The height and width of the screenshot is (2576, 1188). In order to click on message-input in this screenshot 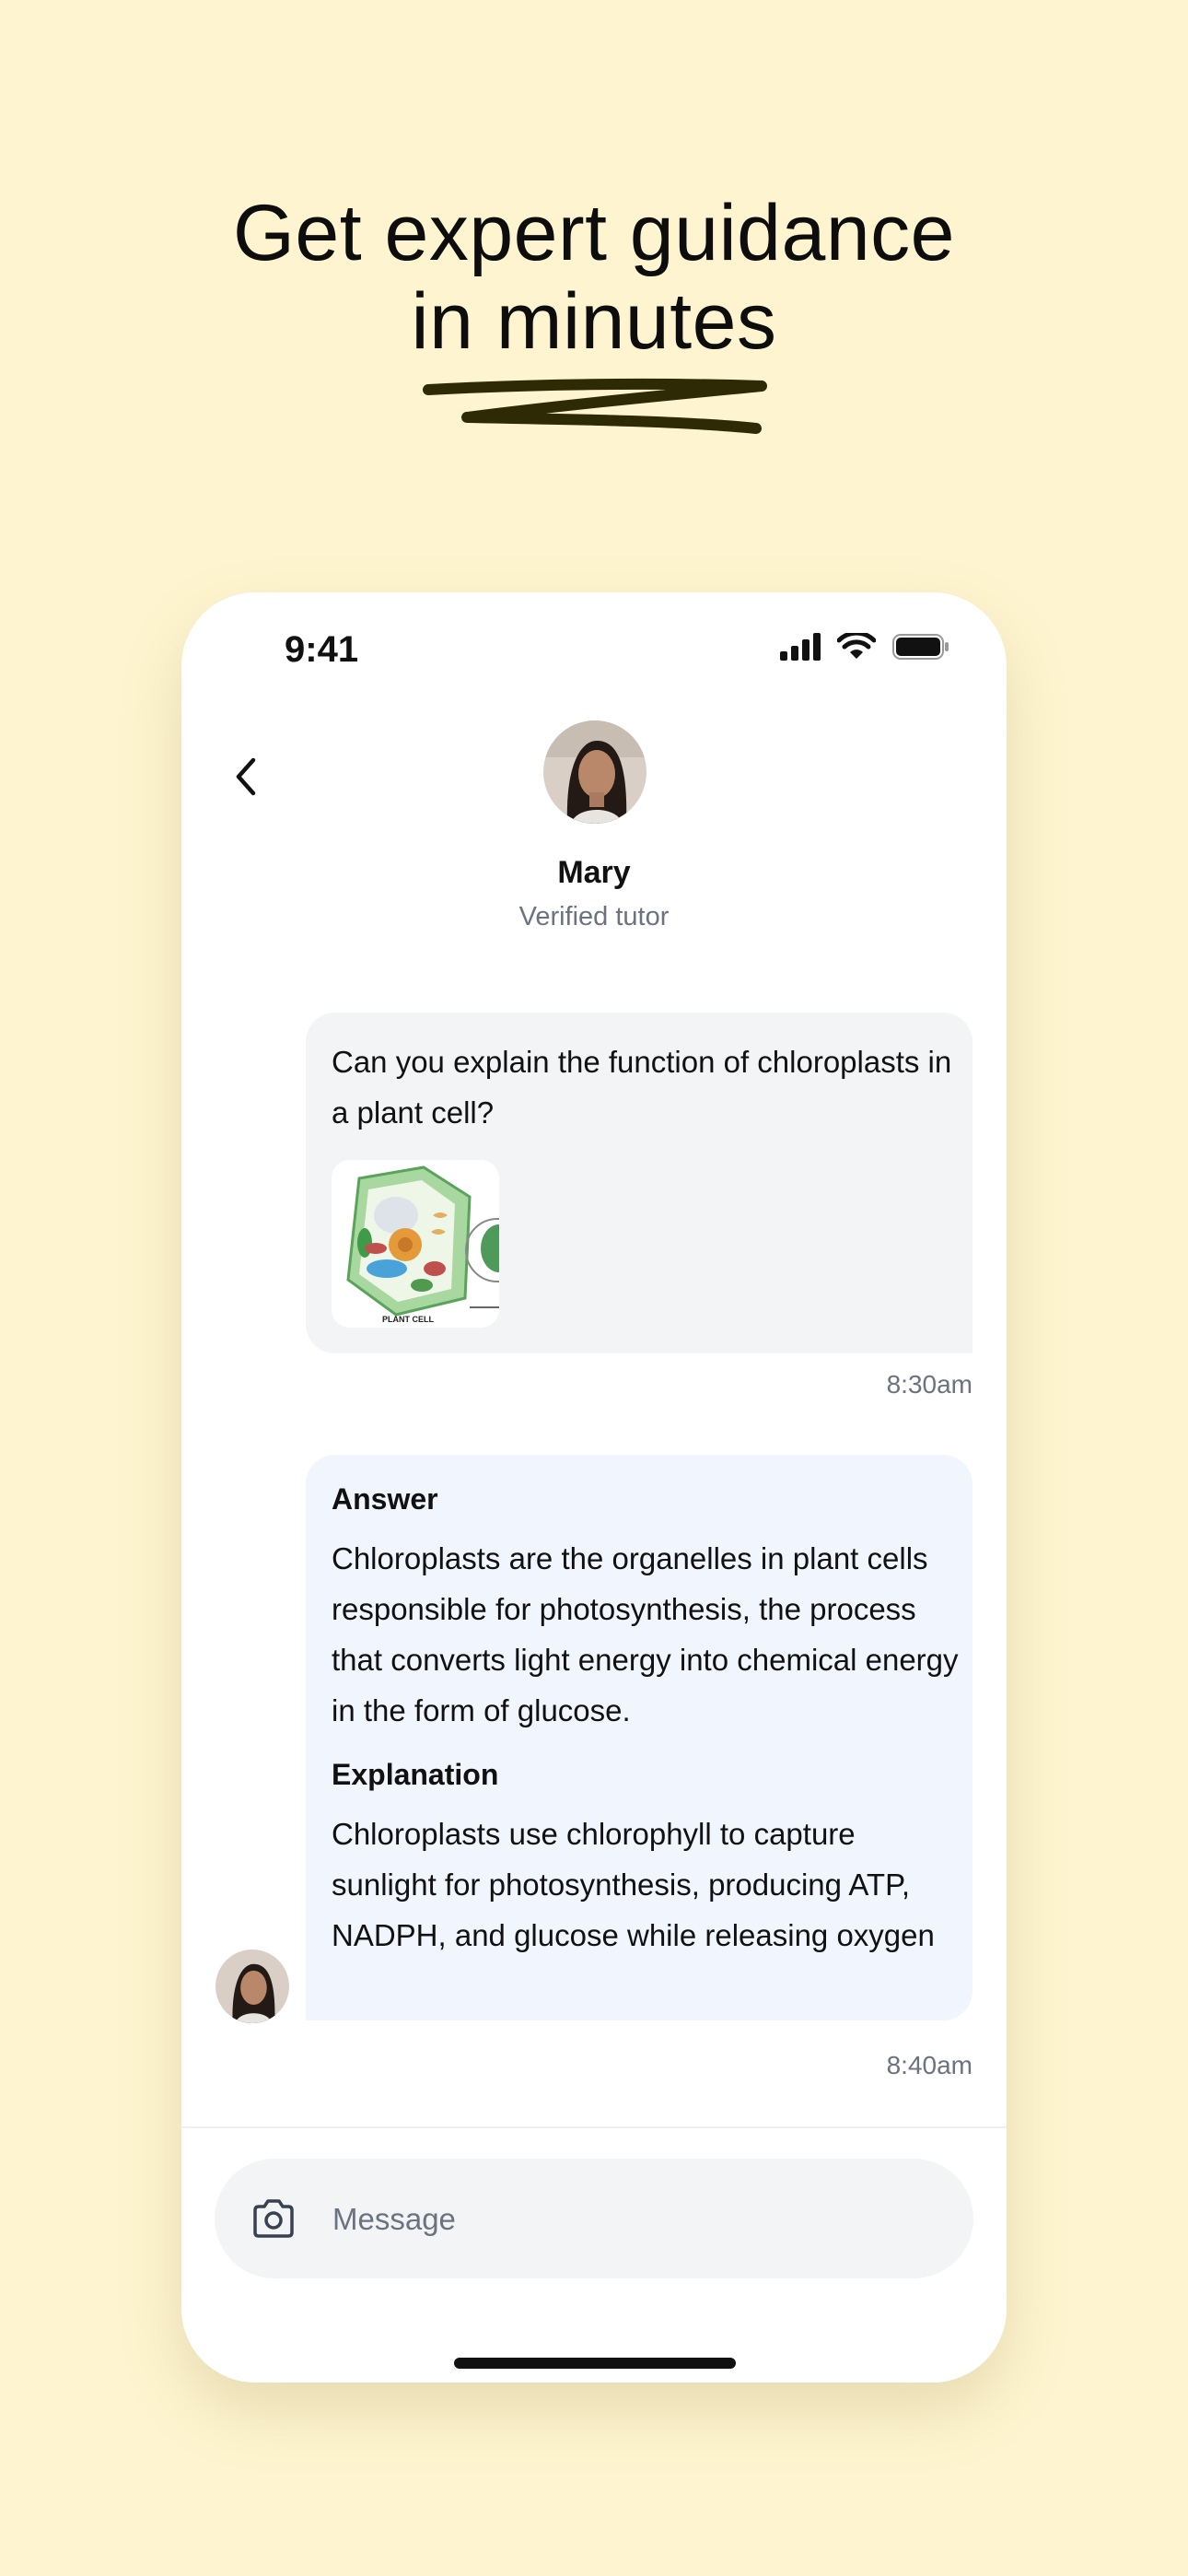, I will do `click(632, 2219)`.